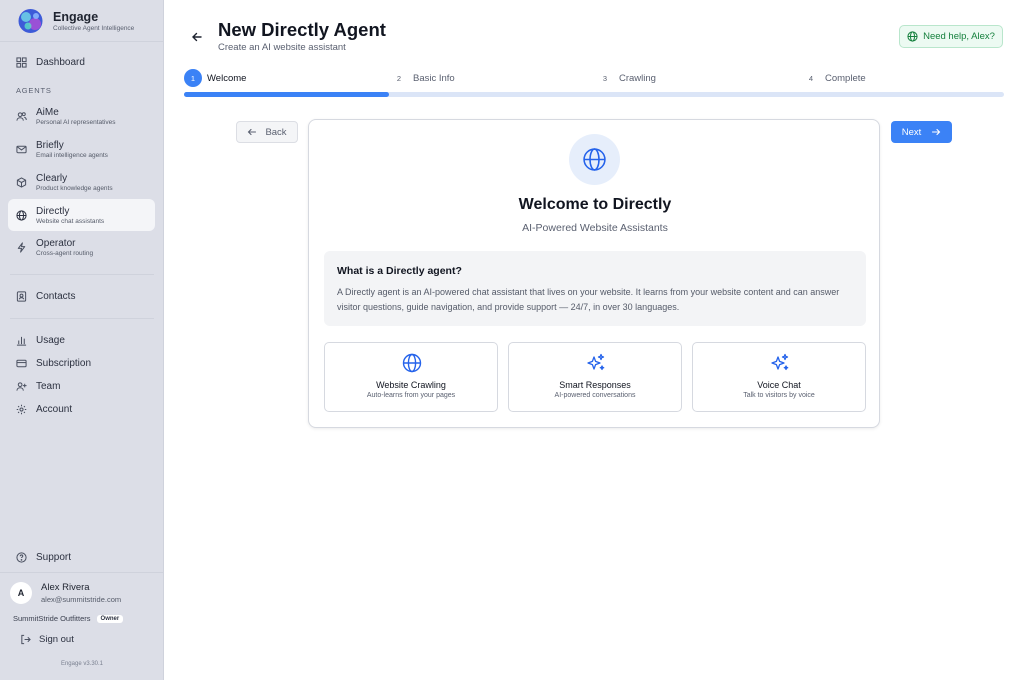 The width and height of the screenshot is (1024, 680). I want to click on help-label: Need help, Alex?, so click(959, 36).